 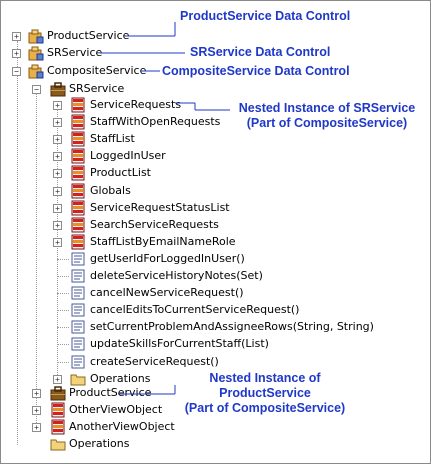 I want to click on tree-node-label: StaffWithOpenRequests, so click(x=155, y=121).